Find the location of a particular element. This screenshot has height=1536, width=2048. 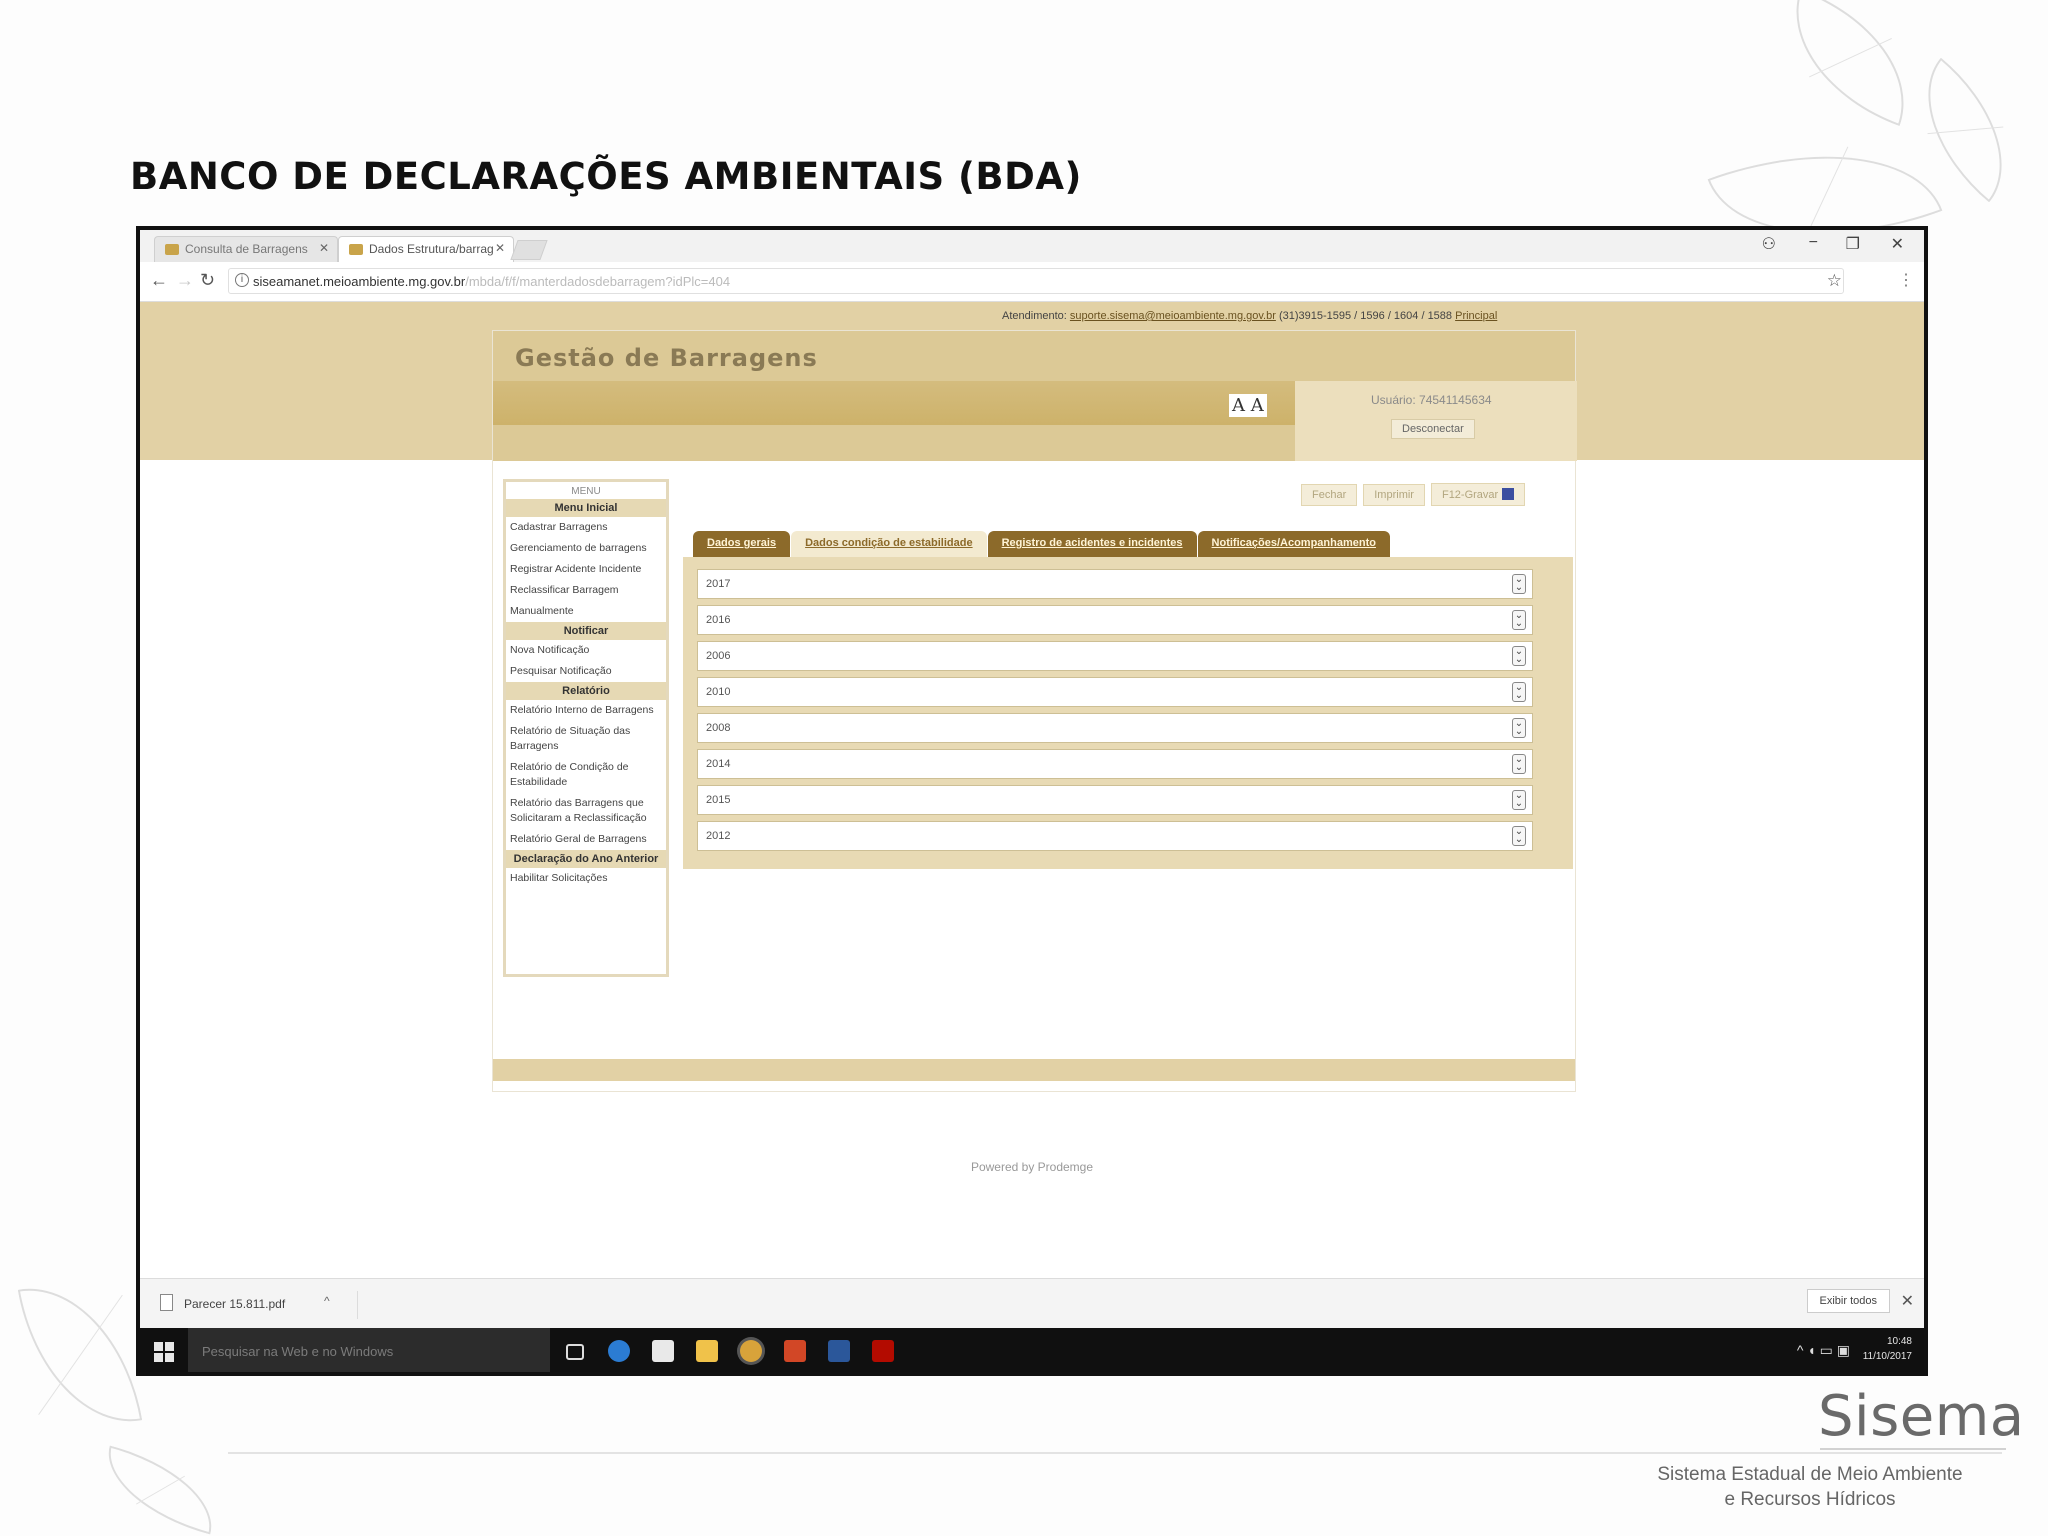

info-icon: i is located at coordinates (242, 280).